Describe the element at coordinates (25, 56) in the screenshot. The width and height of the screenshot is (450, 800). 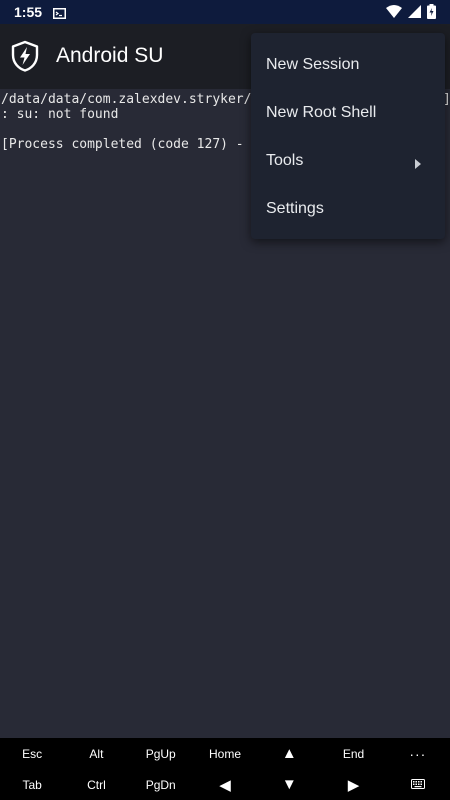
I see `shield-lightning-icon` at that location.